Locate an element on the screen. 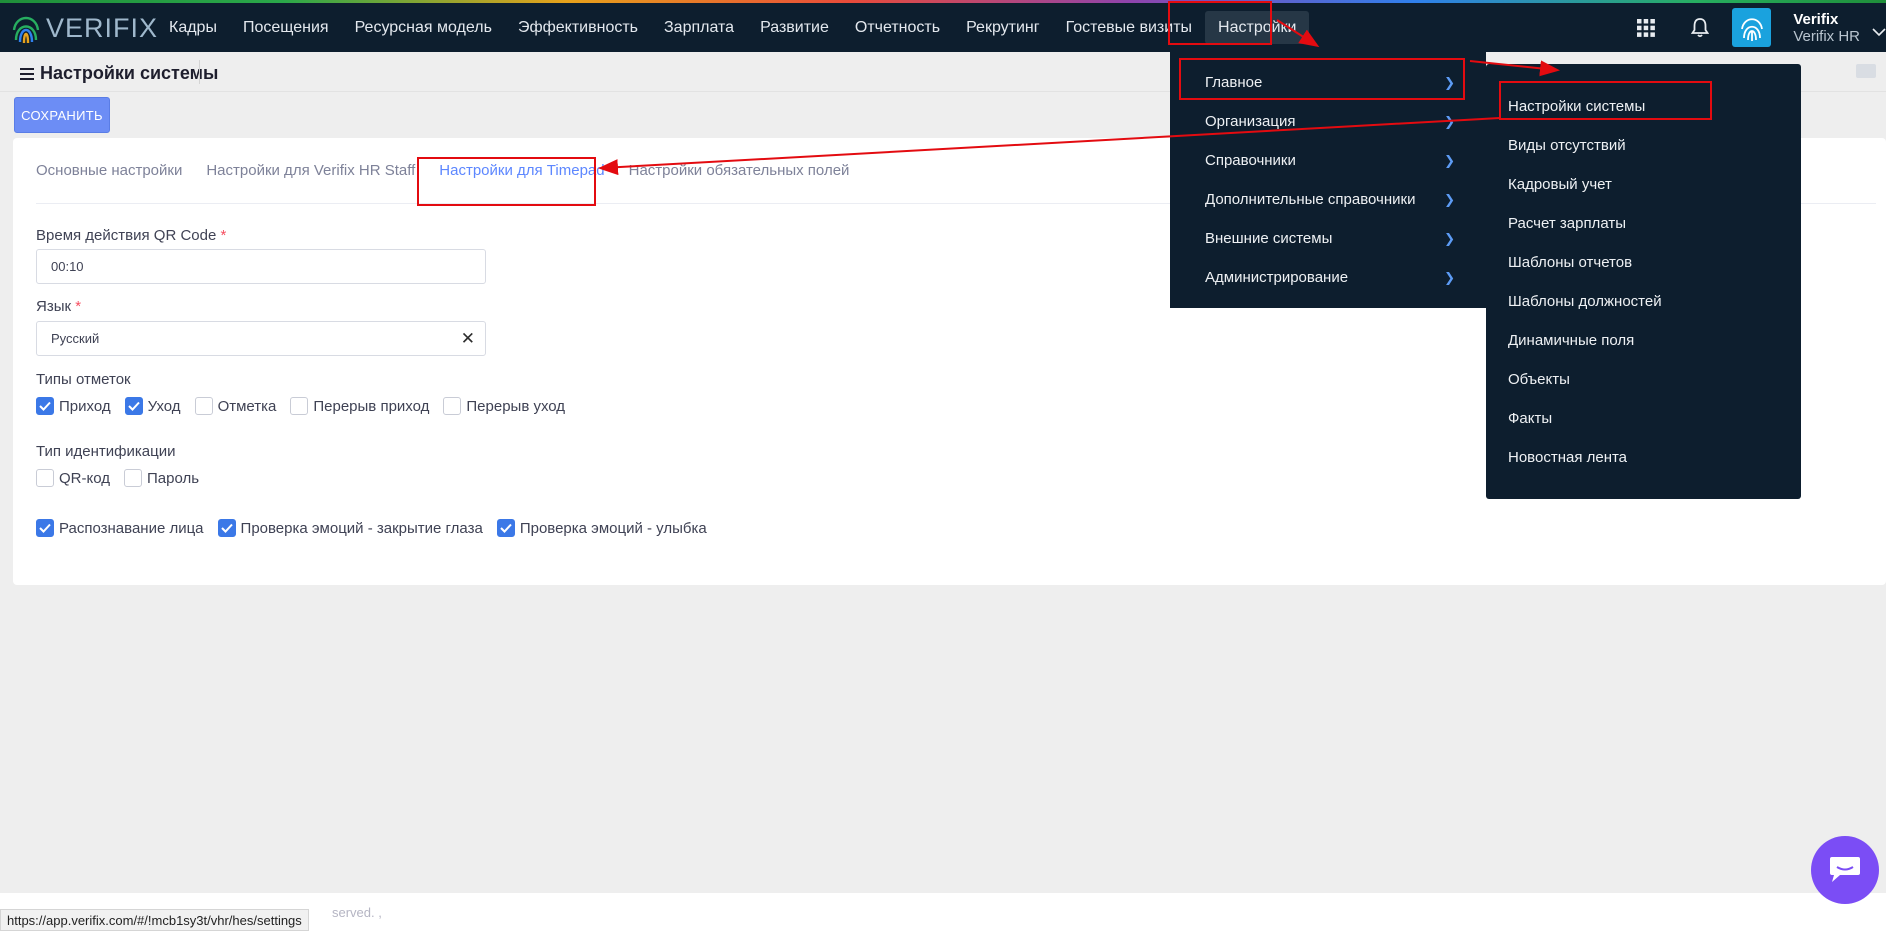  nav-item-visits: Посещения is located at coordinates (286, 27).